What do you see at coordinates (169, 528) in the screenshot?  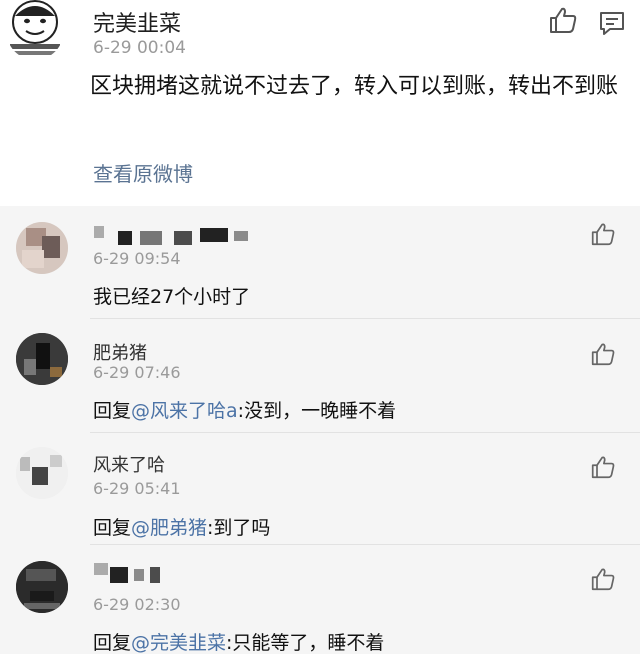 I see `mention-link: @肥弟猪` at bounding box center [169, 528].